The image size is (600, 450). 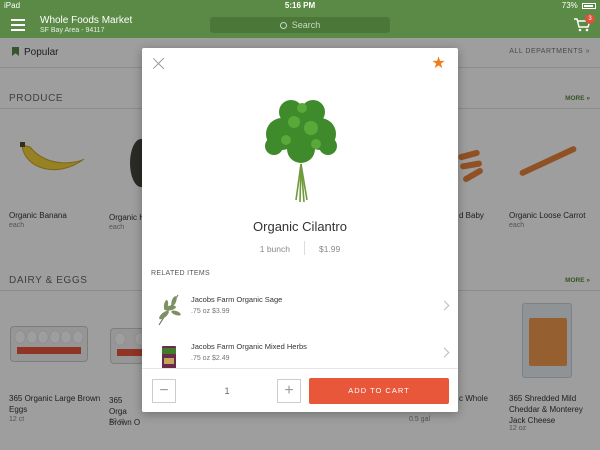 What do you see at coordinates (210, 311) in the screenshot?
I see `related-item-price: .75 oz $3.99` at bounding box center [210, 311].